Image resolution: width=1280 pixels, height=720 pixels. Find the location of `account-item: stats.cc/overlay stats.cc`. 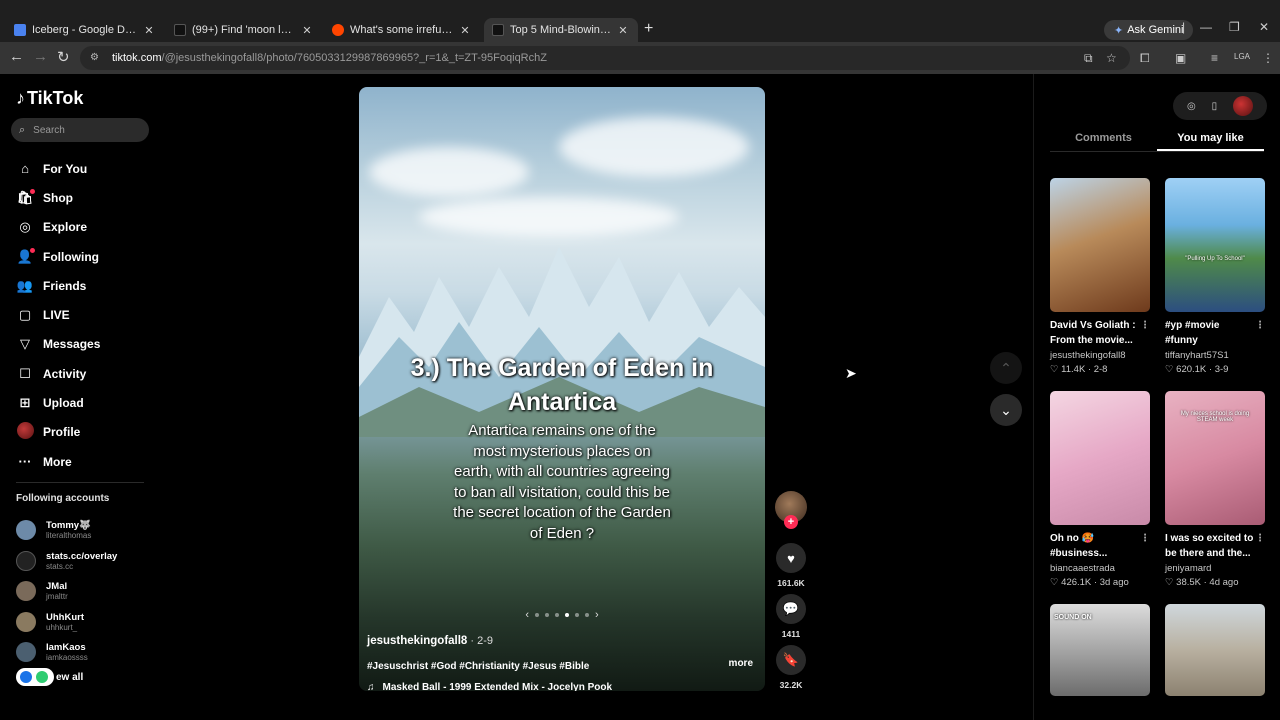

account-item: stats.cc/overlay stats.cc is located at coordinates (86, 561).